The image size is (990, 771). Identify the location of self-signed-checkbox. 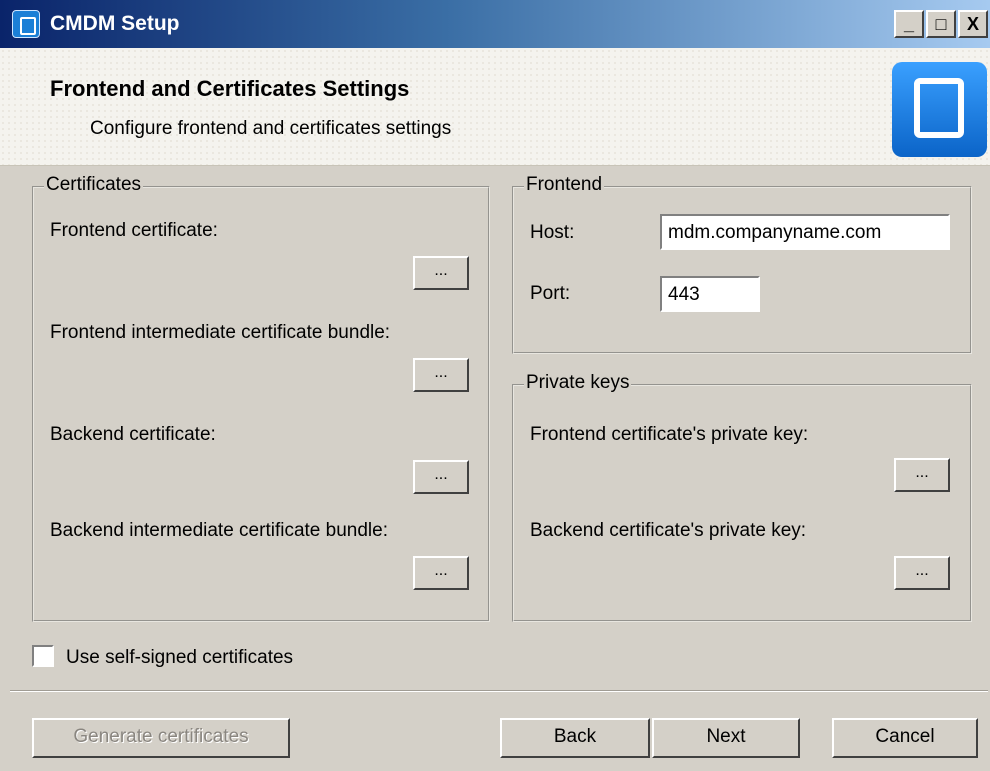
(43, 656).